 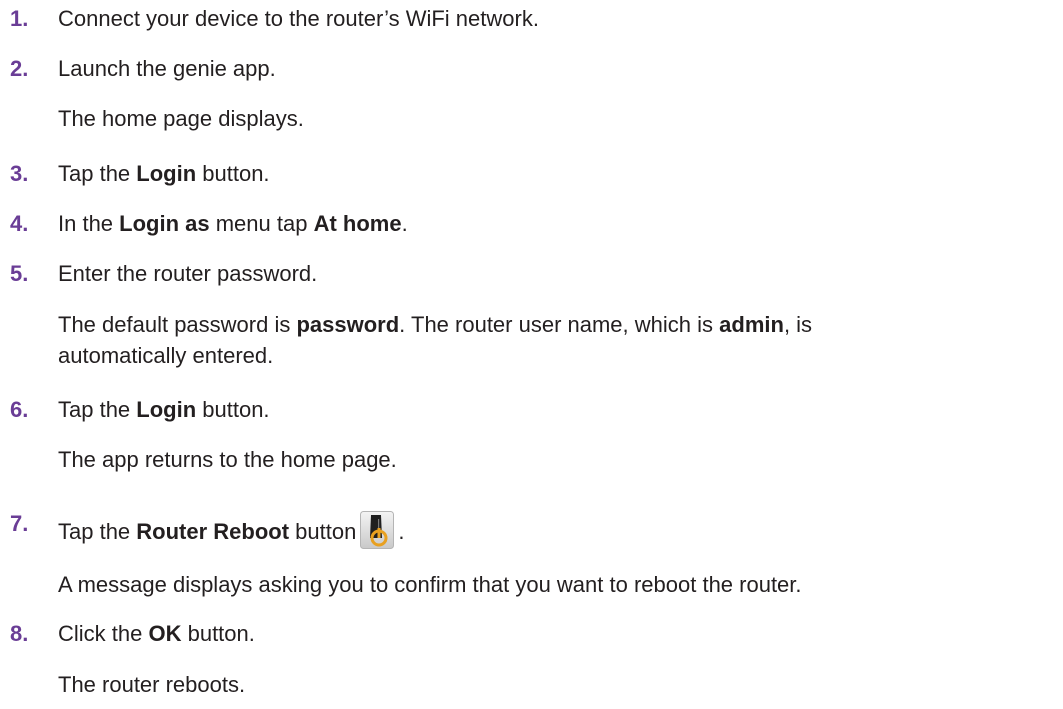 What do you see at coordinates (19, 68) in the screenshot?
I see `step-number: 2.` at bounding box center [19, 68].